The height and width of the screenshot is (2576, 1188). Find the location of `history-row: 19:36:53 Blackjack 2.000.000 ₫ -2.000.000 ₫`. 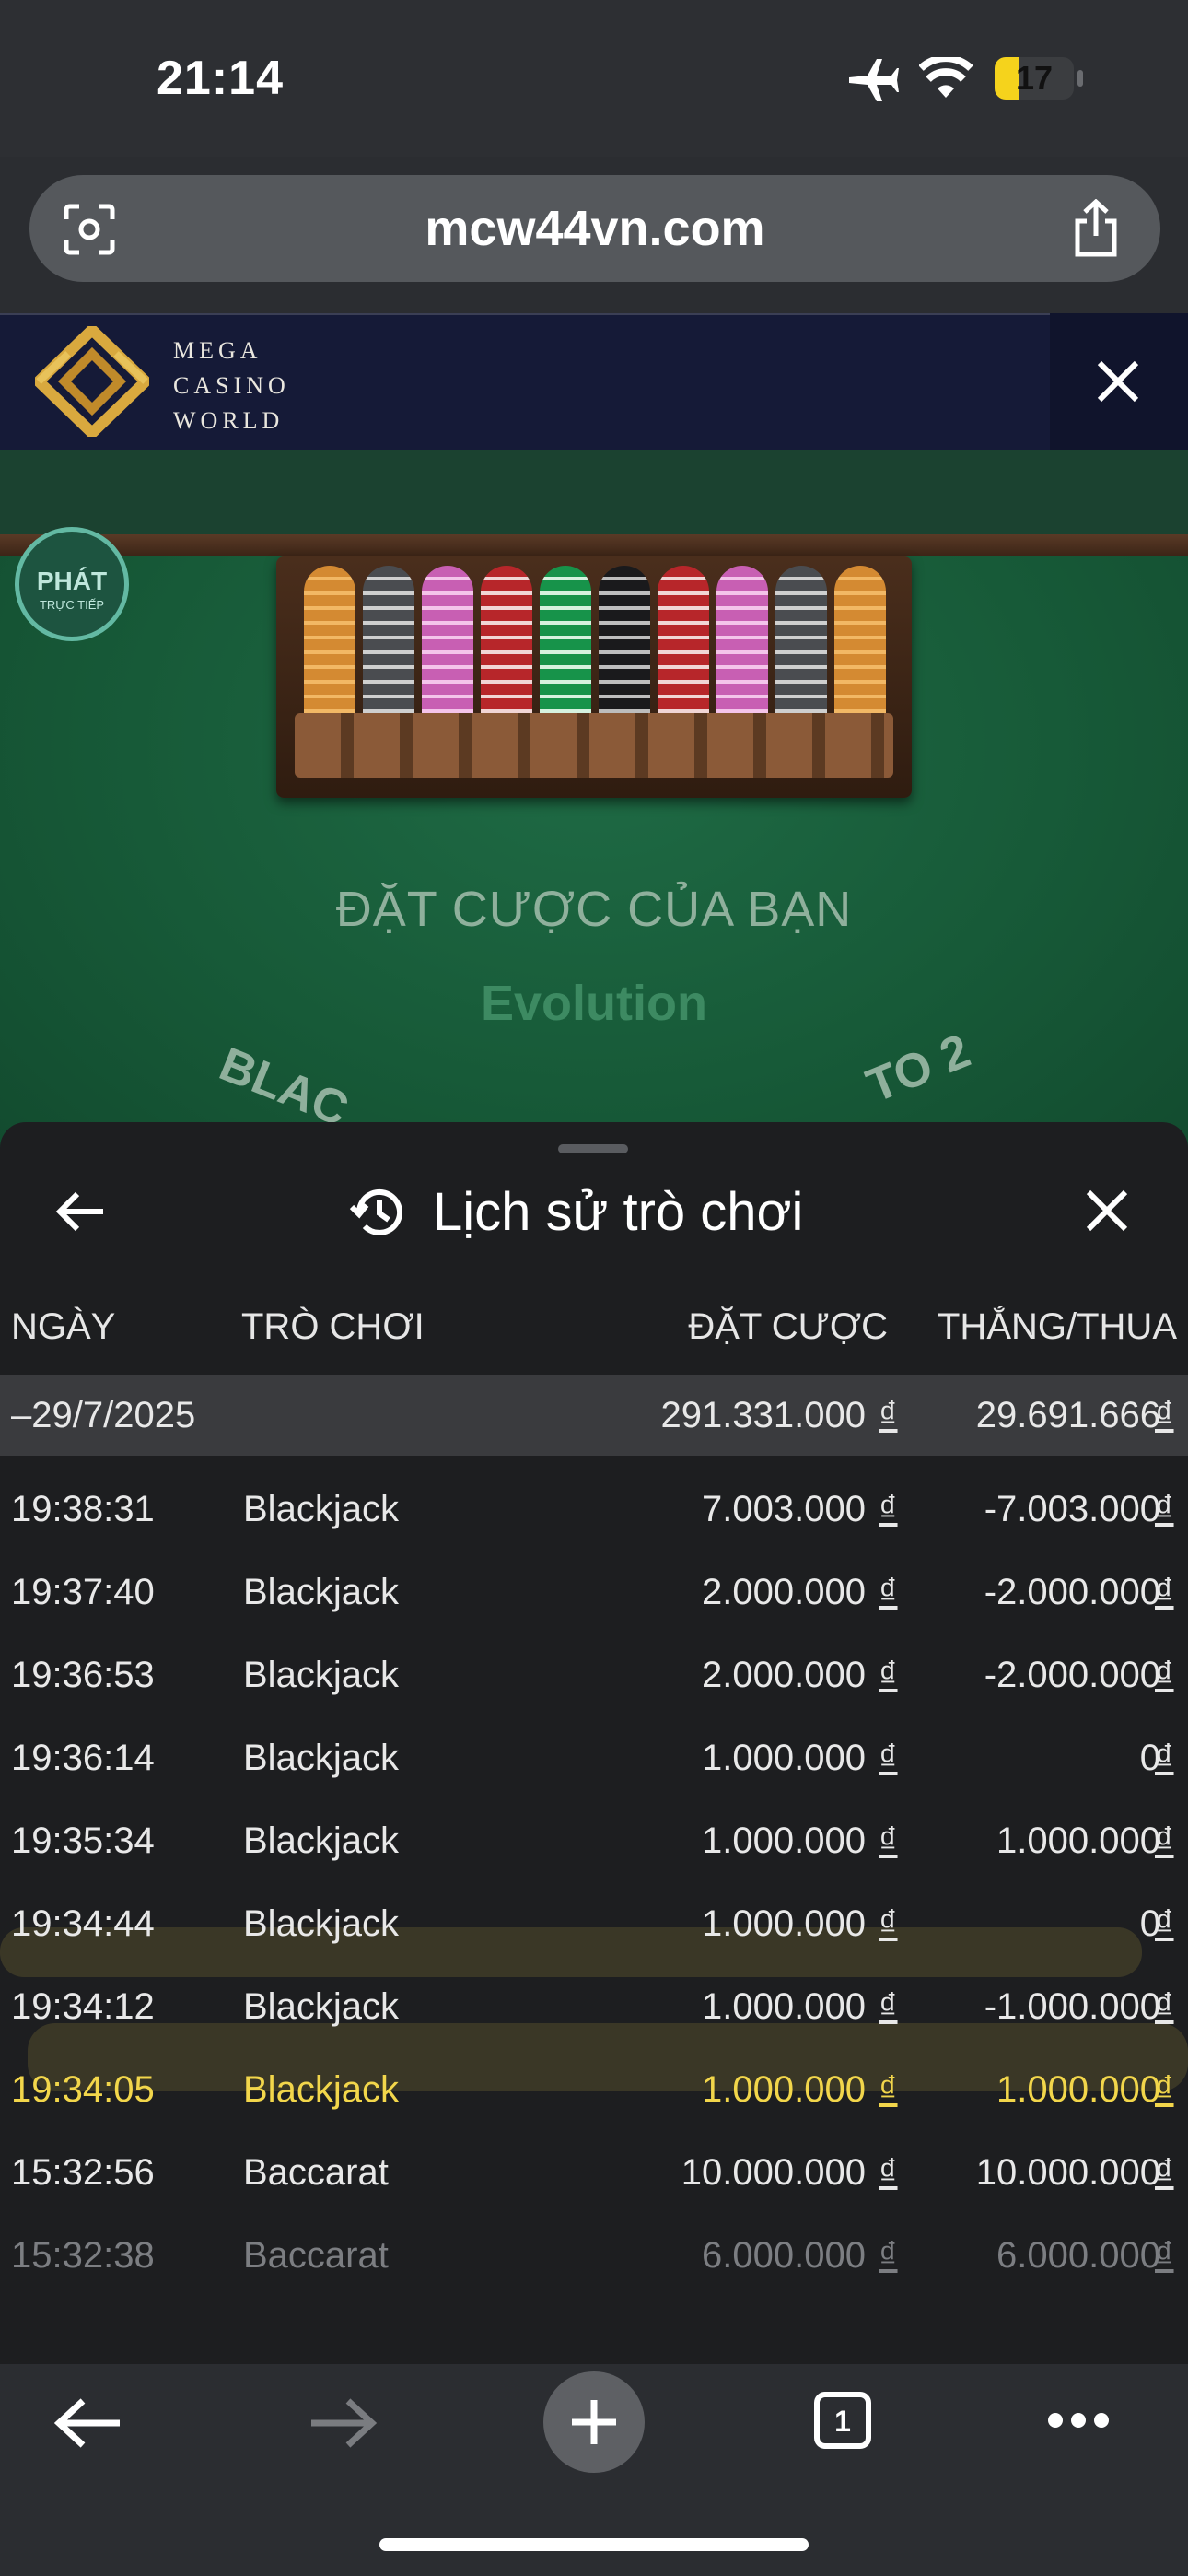

history-row: 19:36:53 Blackjack 2.000.000 ₫ -2.000.000 ₫ is located at coordinates (594, 1679).